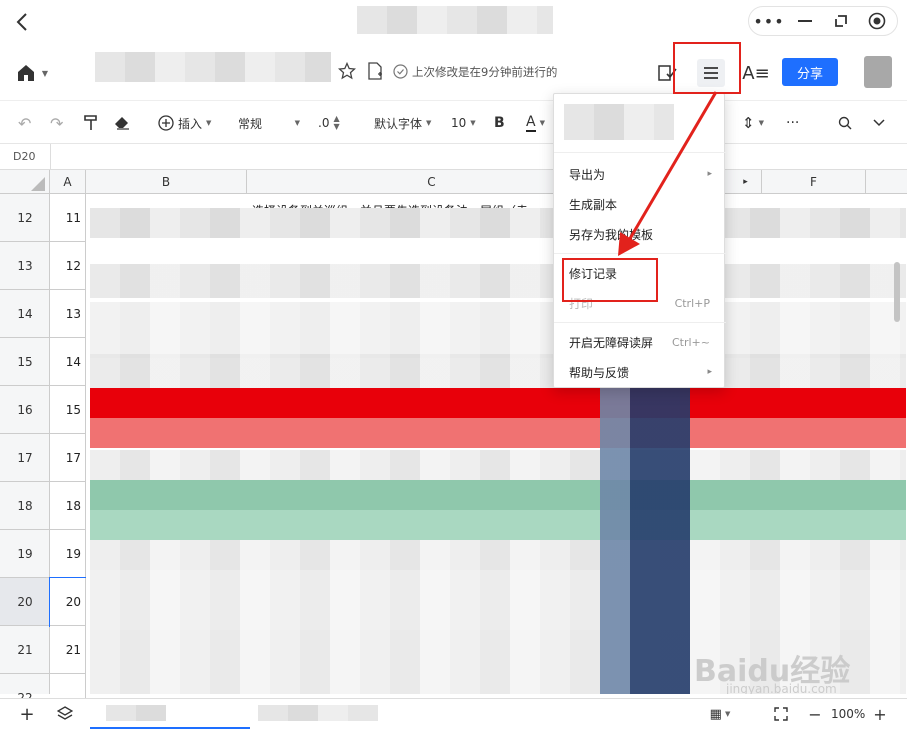 Image resolution: width=907 pixels, height=729 pixels. What do you see at coordinates (848, 714) in the screenshot?
I see `zoom-level: 100%` at bounding box center [848, 714].